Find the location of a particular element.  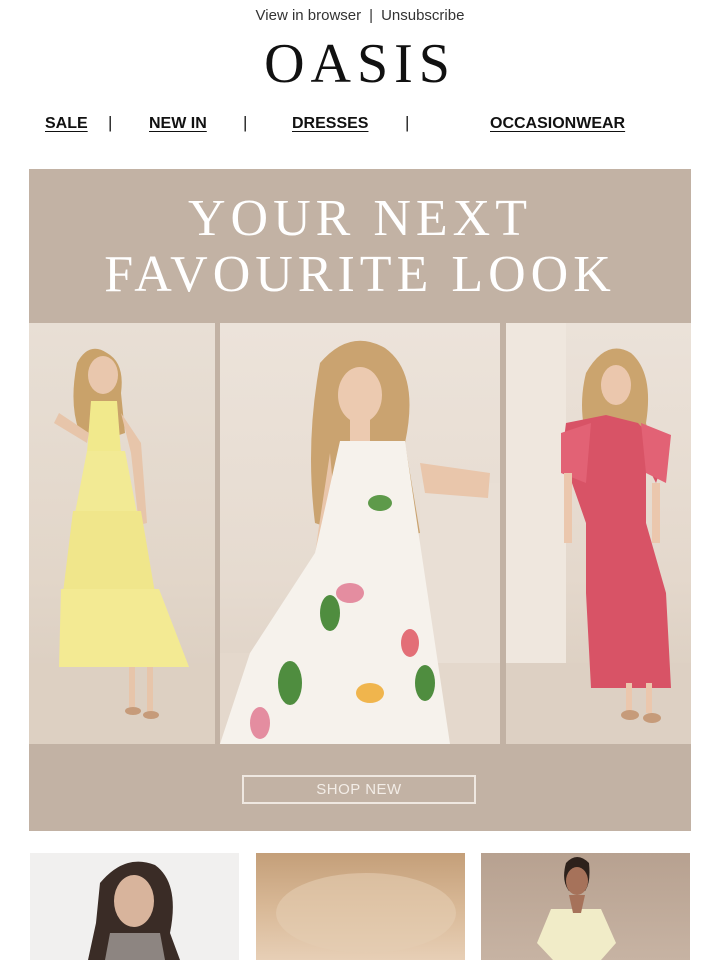

nav-item-new-in: NEW IN is located at coordinates (178, 124).